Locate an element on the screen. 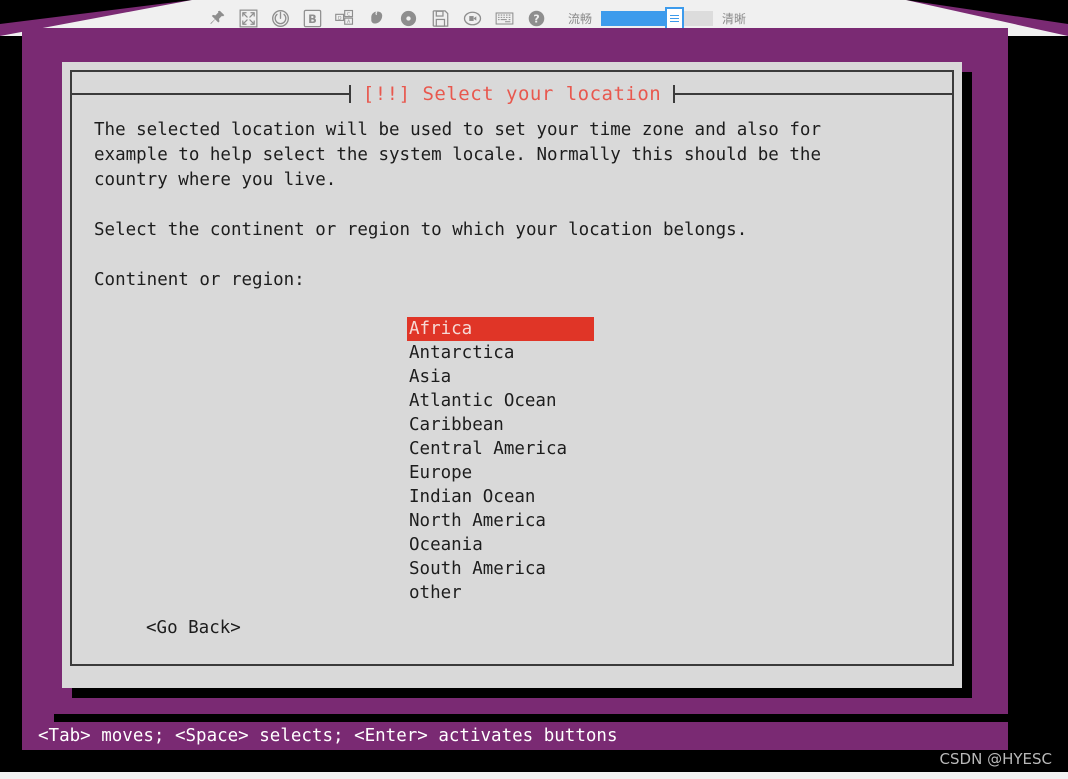  power-icon is located at coordinates (280, 18).